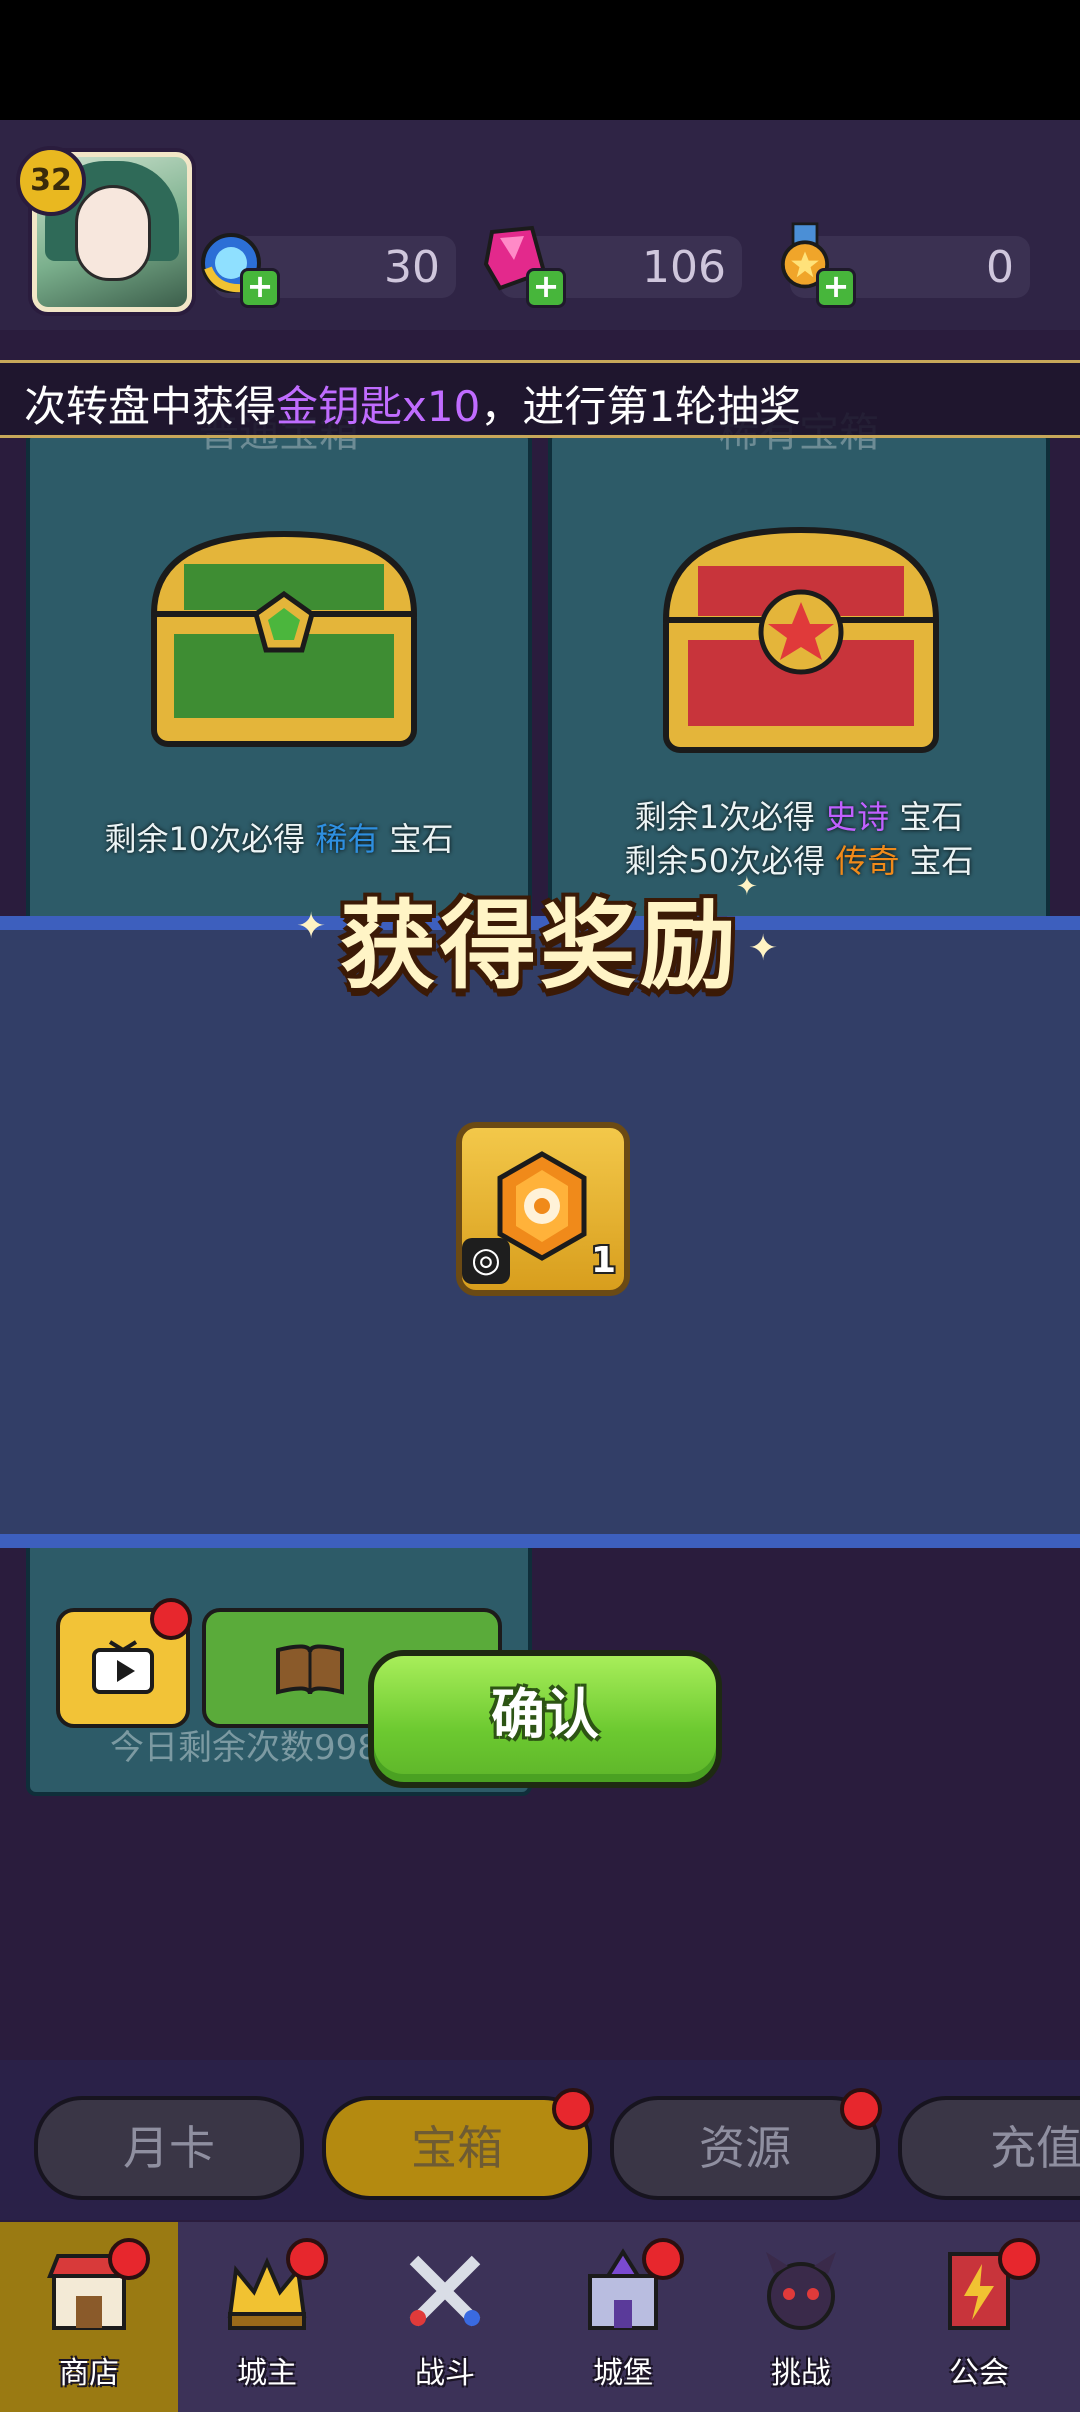 This screenshot has width=1080, height=2412. What do you see at coordinates (684, 267) in the screenshot?
I see `gem-count: 106` at bounding box center [684, 267].